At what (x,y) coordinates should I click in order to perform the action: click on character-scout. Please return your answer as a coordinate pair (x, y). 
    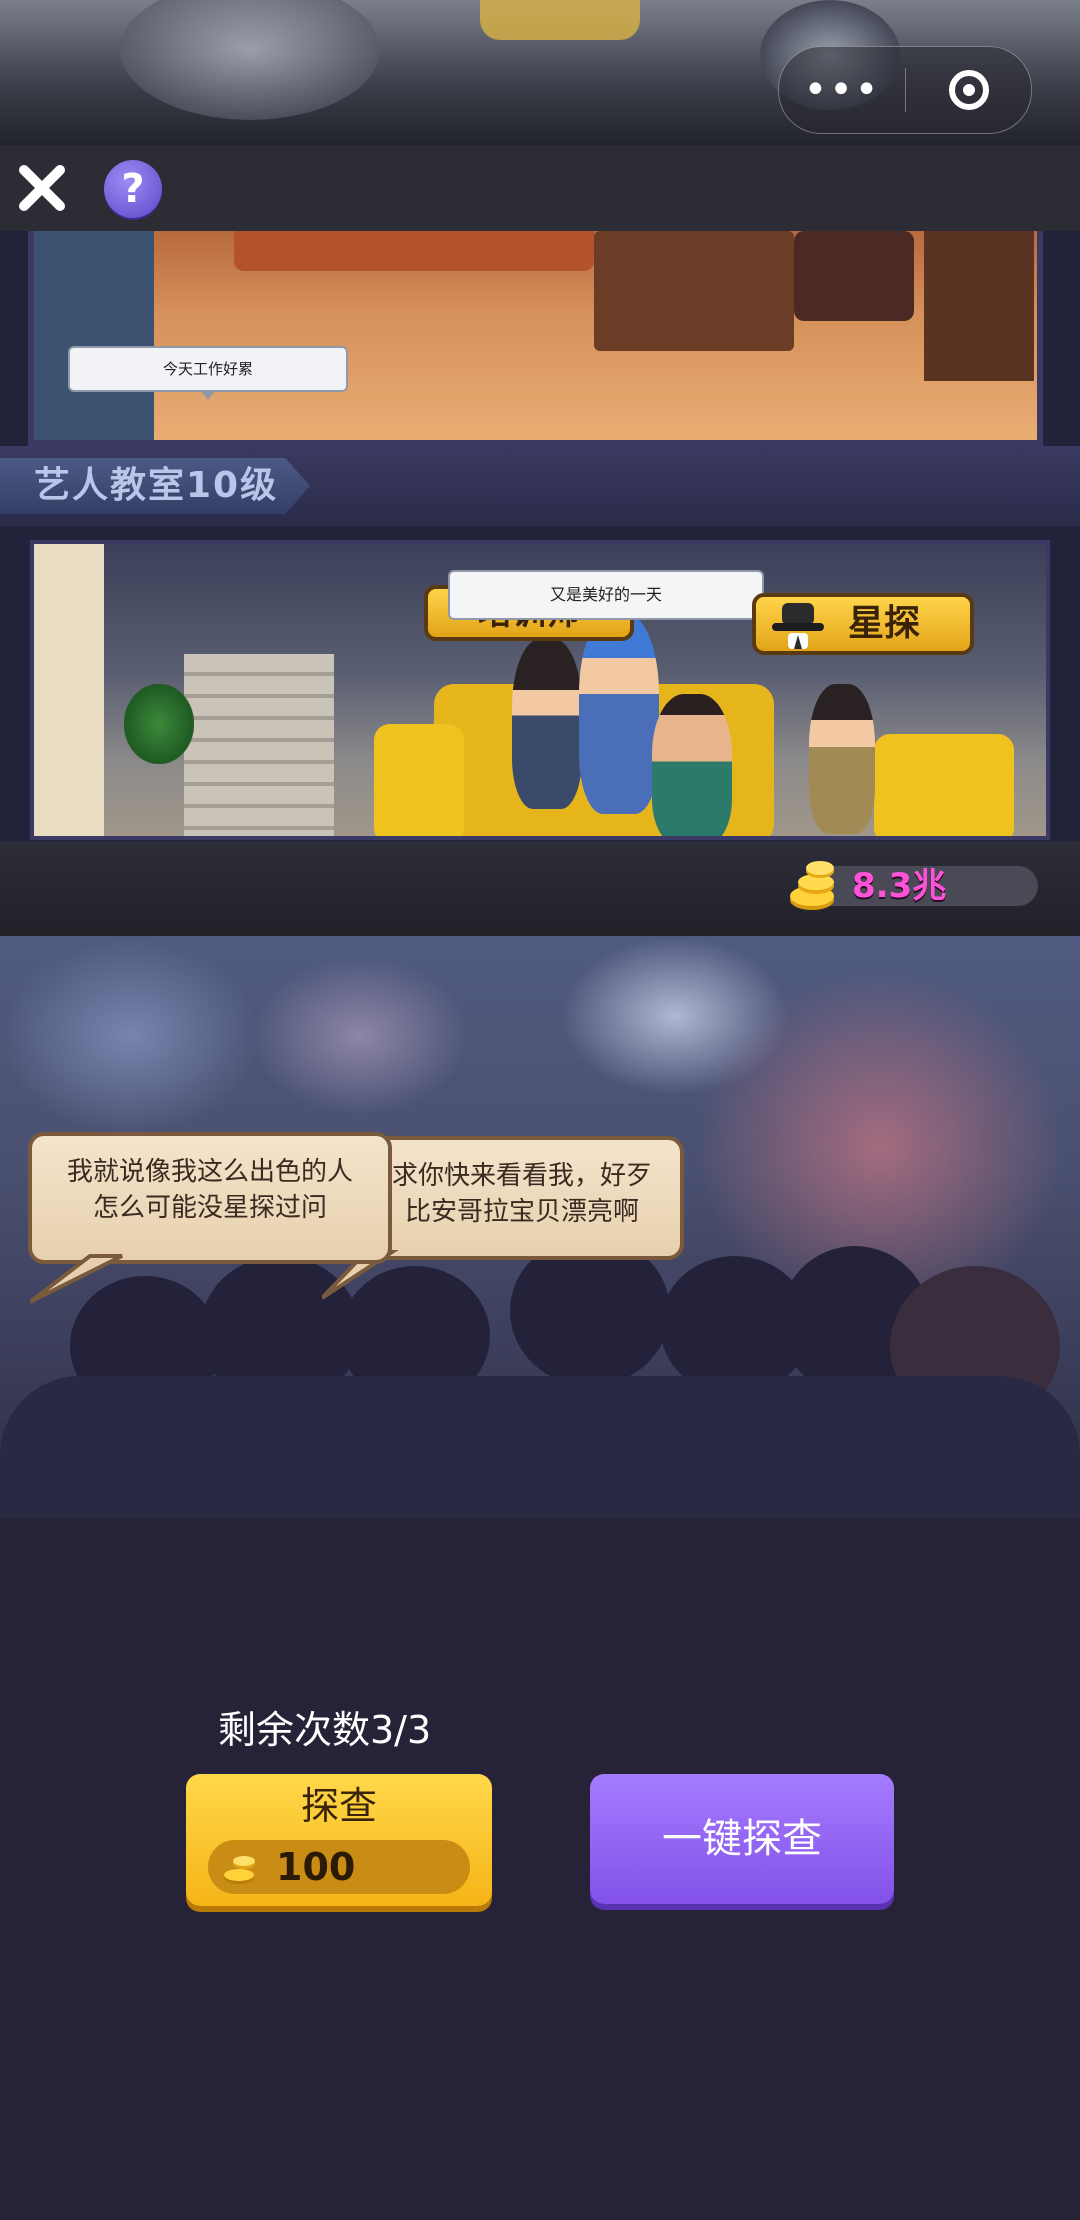
    Looking at the image, I should click on (842, 759).